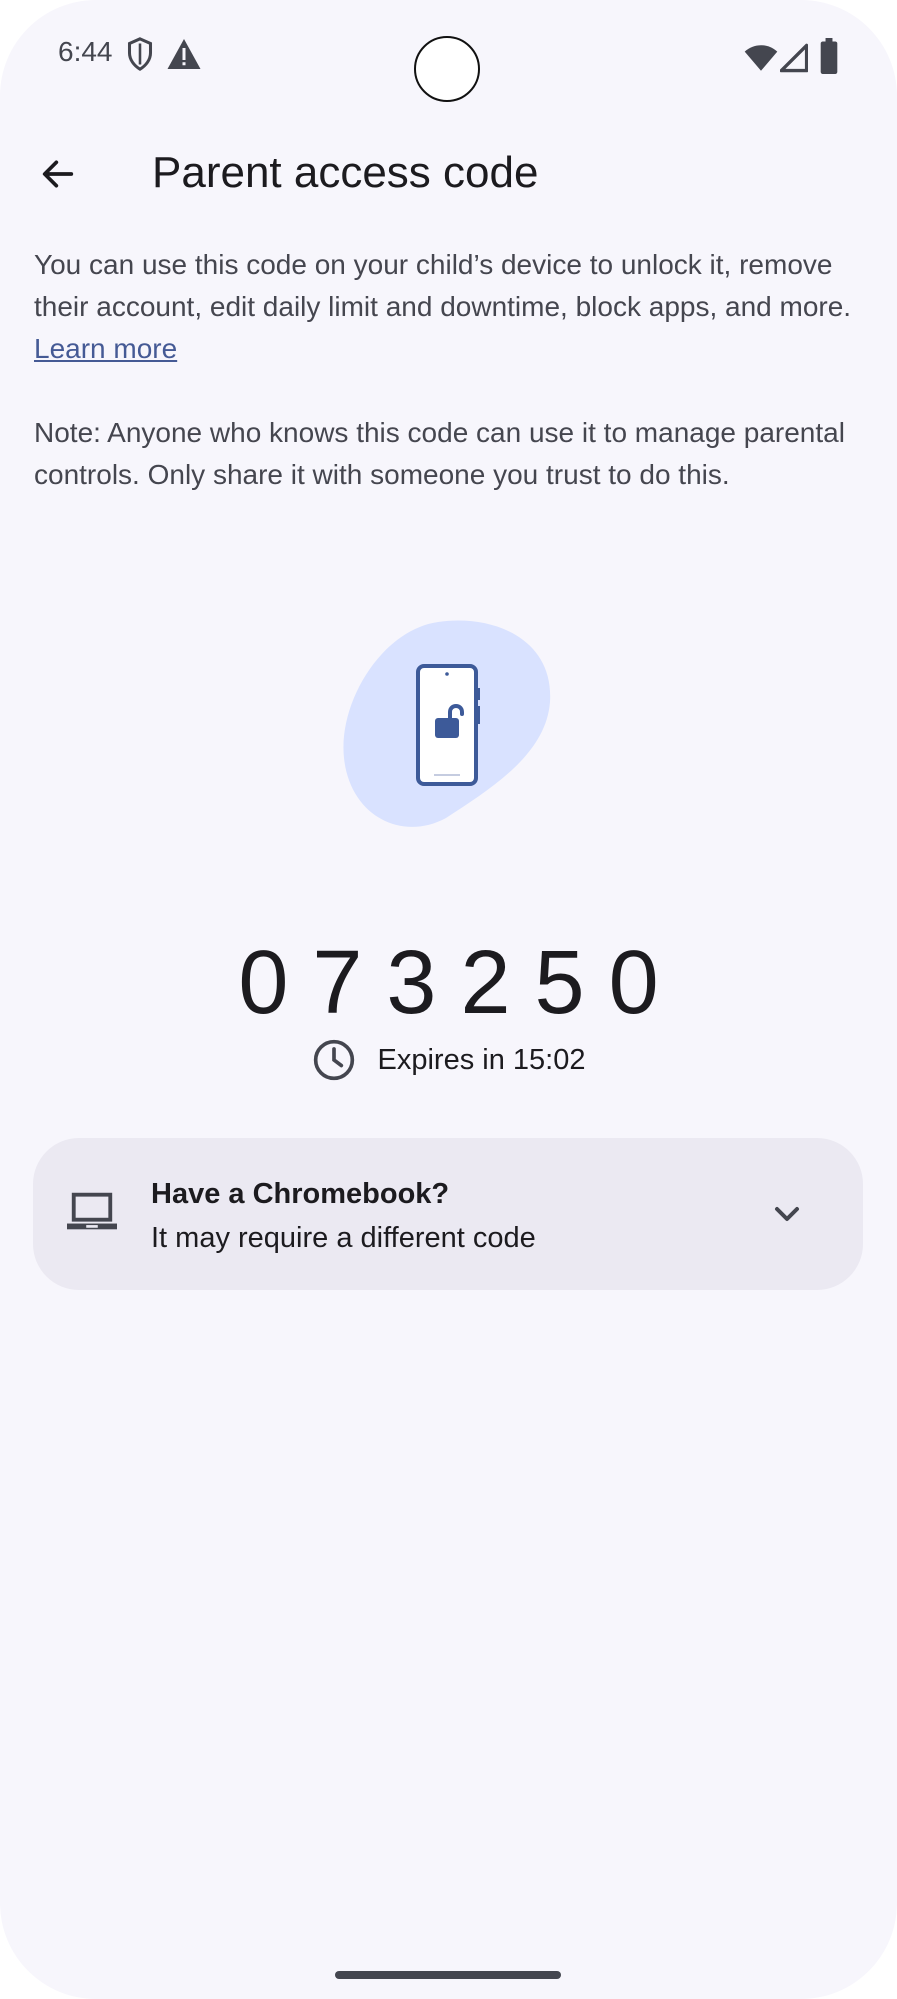 This screenshot has width=897, height=1999. What do you see at coordinates (85, 51) in the screenshot?
I see `status-time: 6:44` at bounding box center [85, 51].